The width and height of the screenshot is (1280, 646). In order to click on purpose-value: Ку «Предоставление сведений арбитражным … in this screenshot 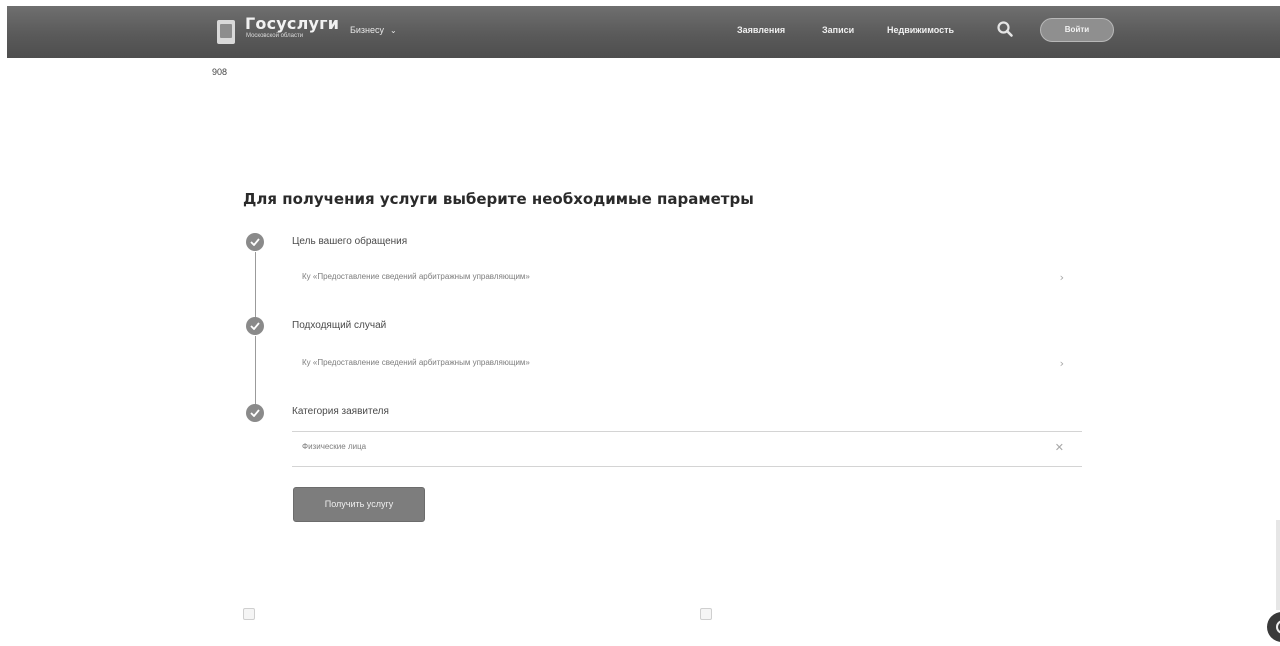, I will do `click(416, 276)`.